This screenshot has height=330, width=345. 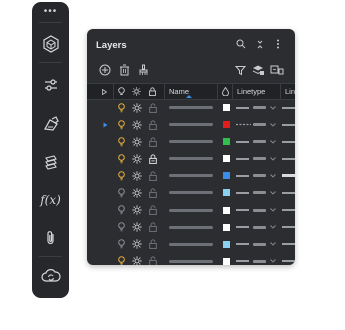 I want to click on sliders-icon, so click(x=50, y=84).